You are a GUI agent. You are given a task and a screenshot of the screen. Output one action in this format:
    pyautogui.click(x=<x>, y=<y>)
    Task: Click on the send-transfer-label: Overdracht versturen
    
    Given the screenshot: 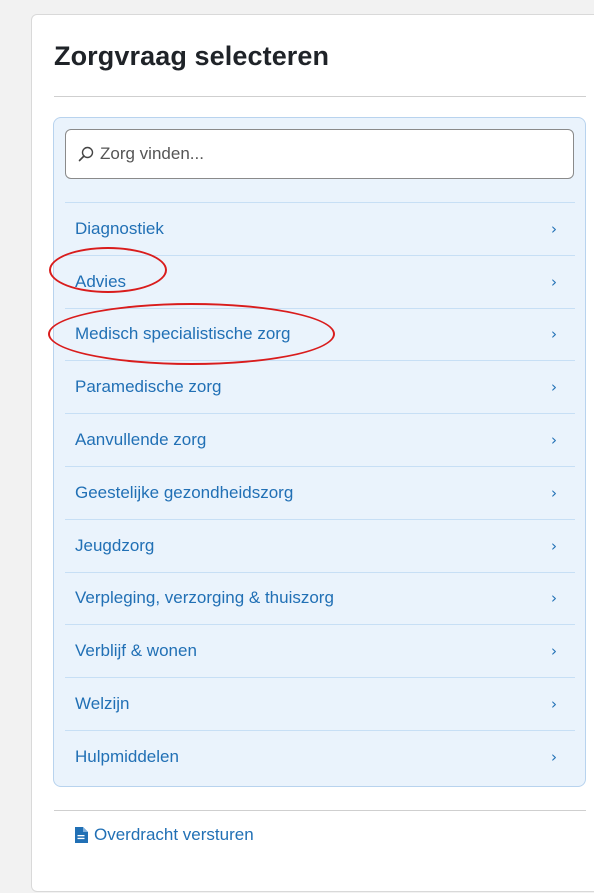 What is the action you would take?
    pyautogui.click(x=174, y=834)
    